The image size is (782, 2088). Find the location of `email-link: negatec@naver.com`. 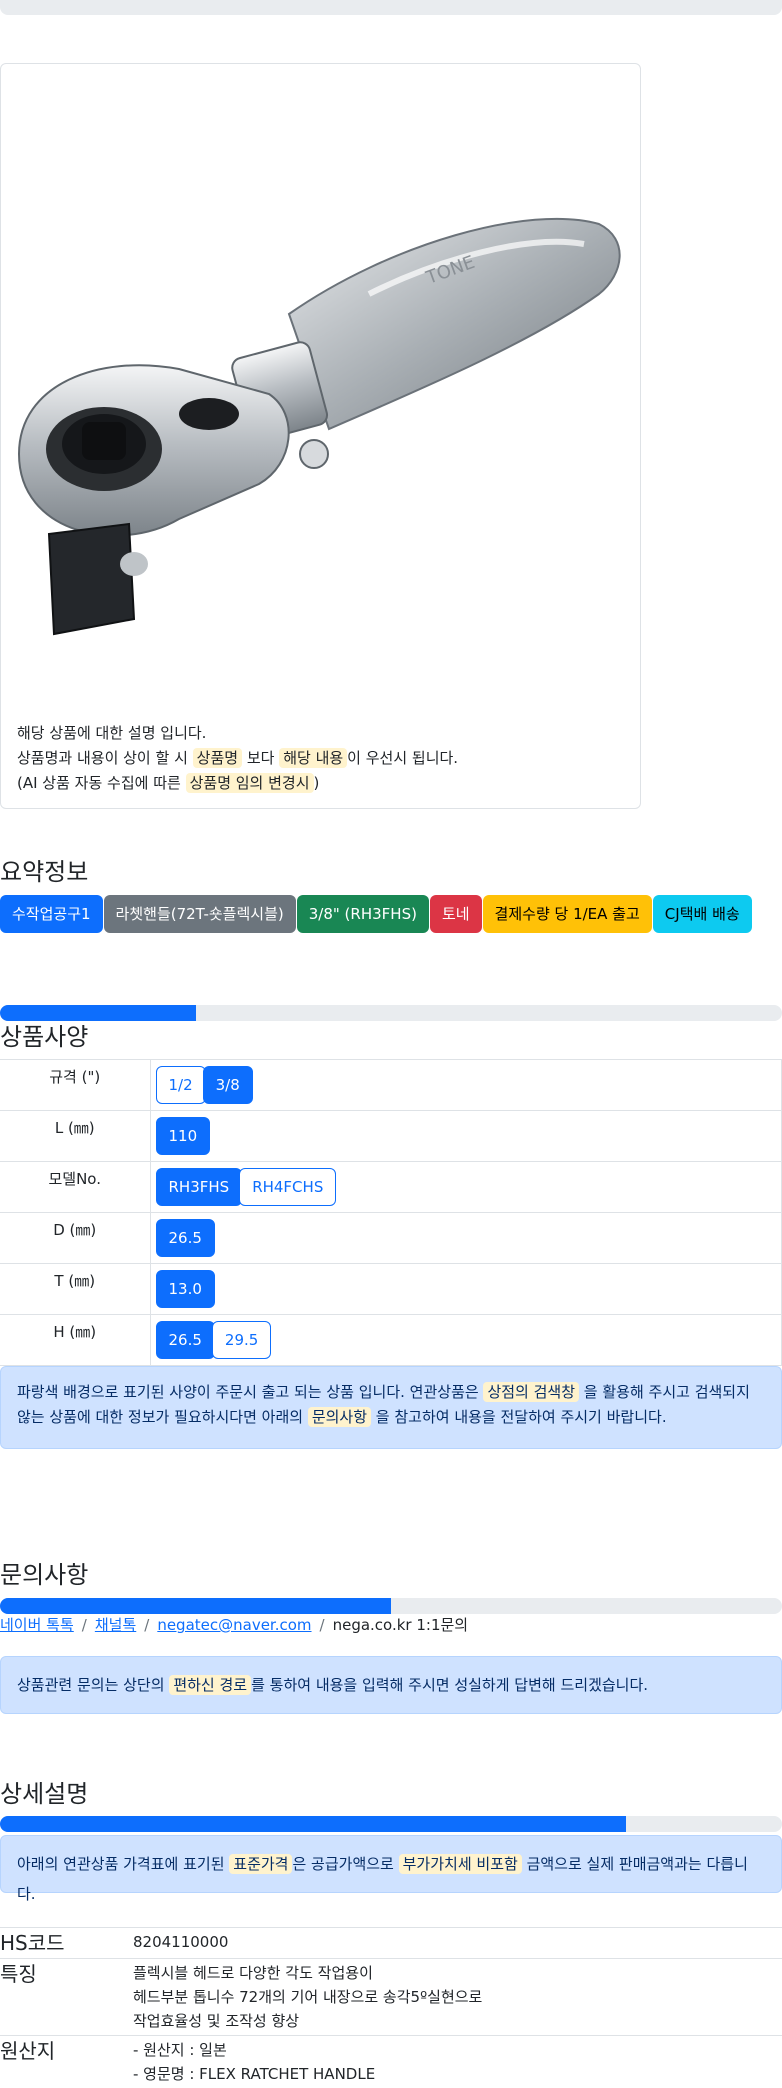

email-link: negatec@naver.com is located at coordinates (234, 1625).